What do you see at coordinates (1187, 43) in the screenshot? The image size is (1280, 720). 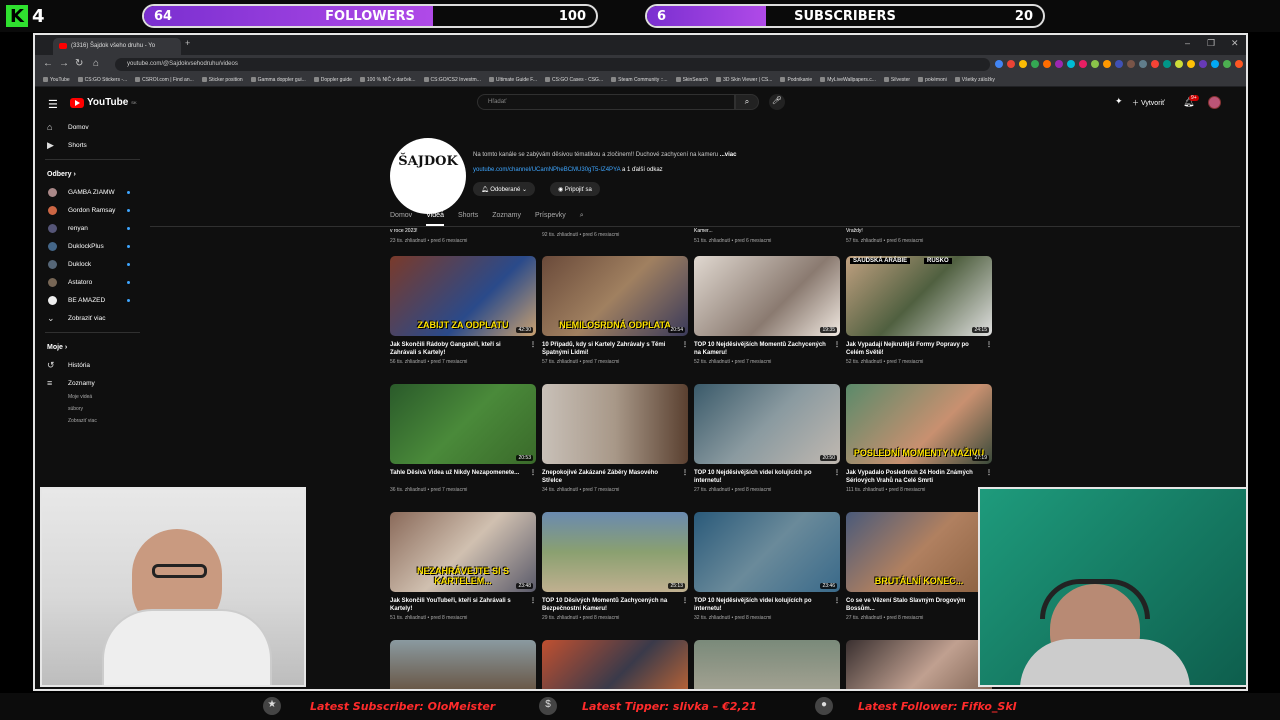 I see `minimize-button: –` at bounding box center [1187, 43].